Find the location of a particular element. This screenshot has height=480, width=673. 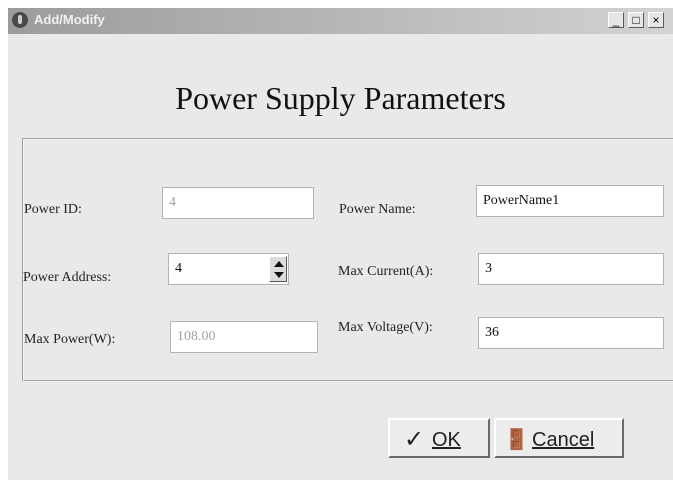

app-icon is located at coordinates (20, 20).